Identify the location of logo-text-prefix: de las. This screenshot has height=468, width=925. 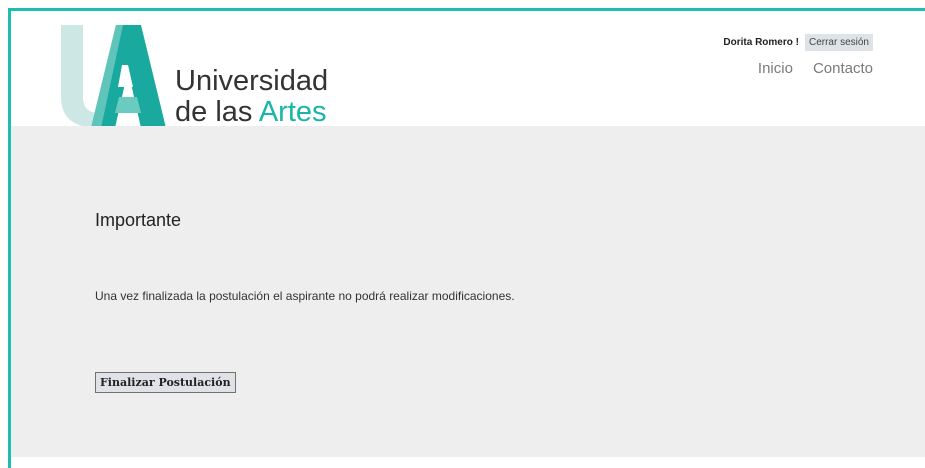
(217, 112).